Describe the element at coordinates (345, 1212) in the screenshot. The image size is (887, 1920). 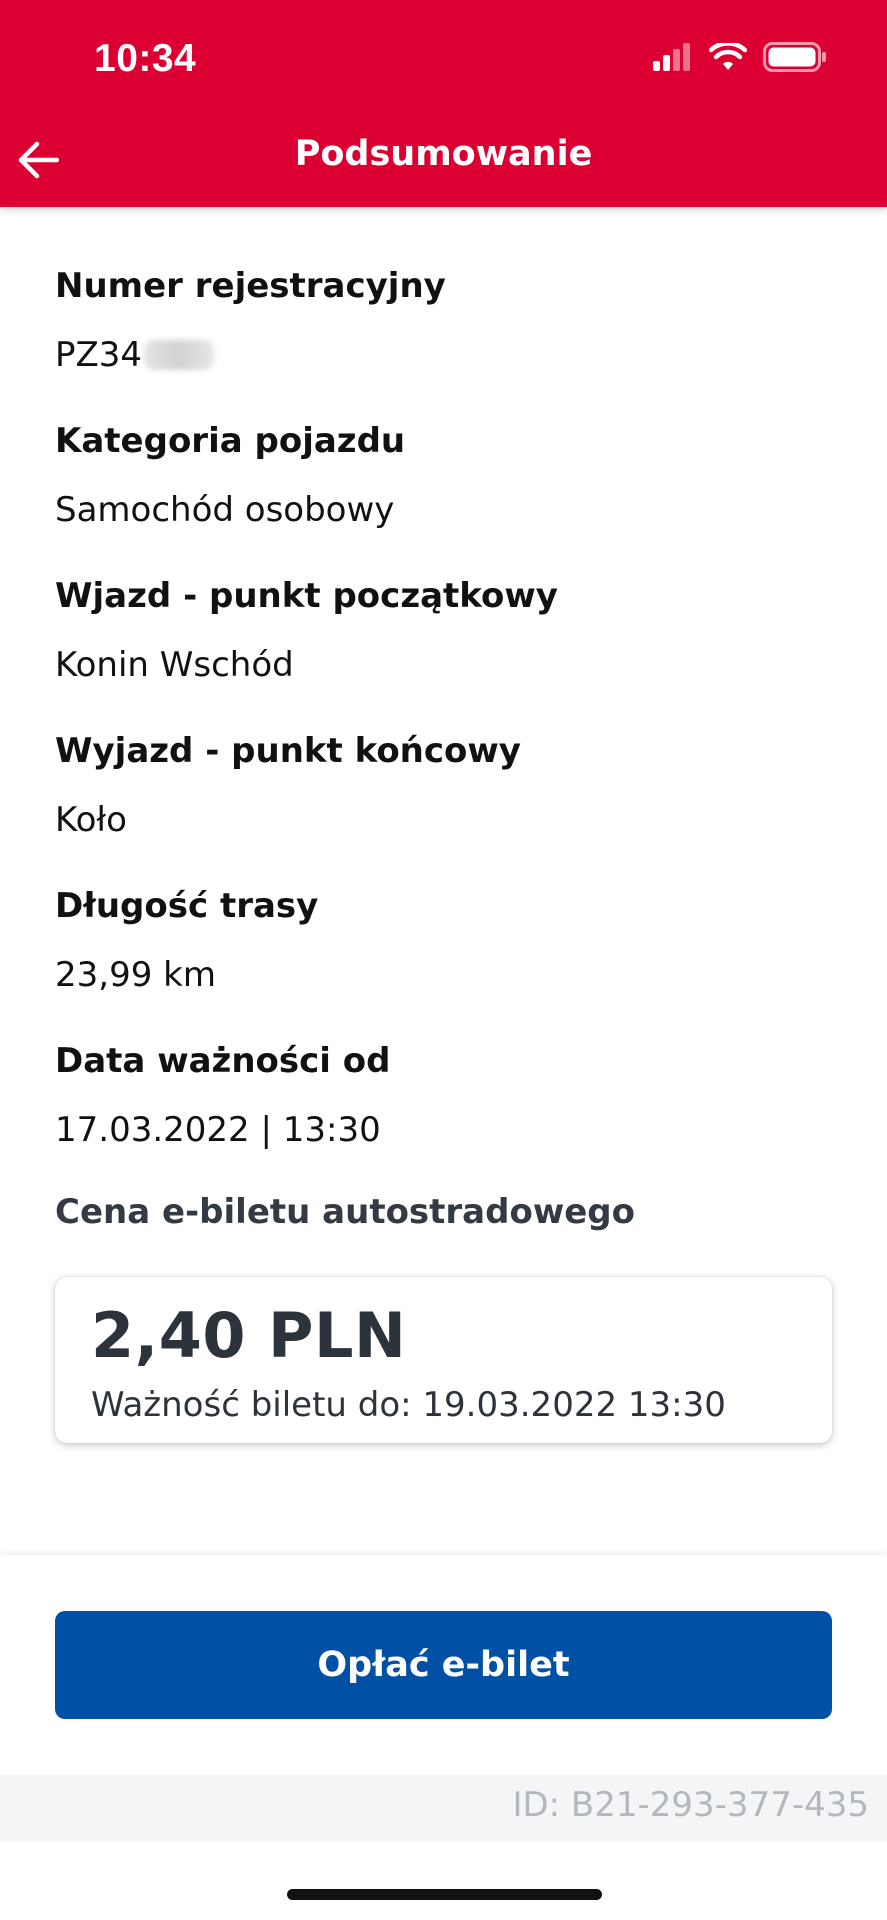
I see `price-label: Cena e-biletu autostradowego` at that location.